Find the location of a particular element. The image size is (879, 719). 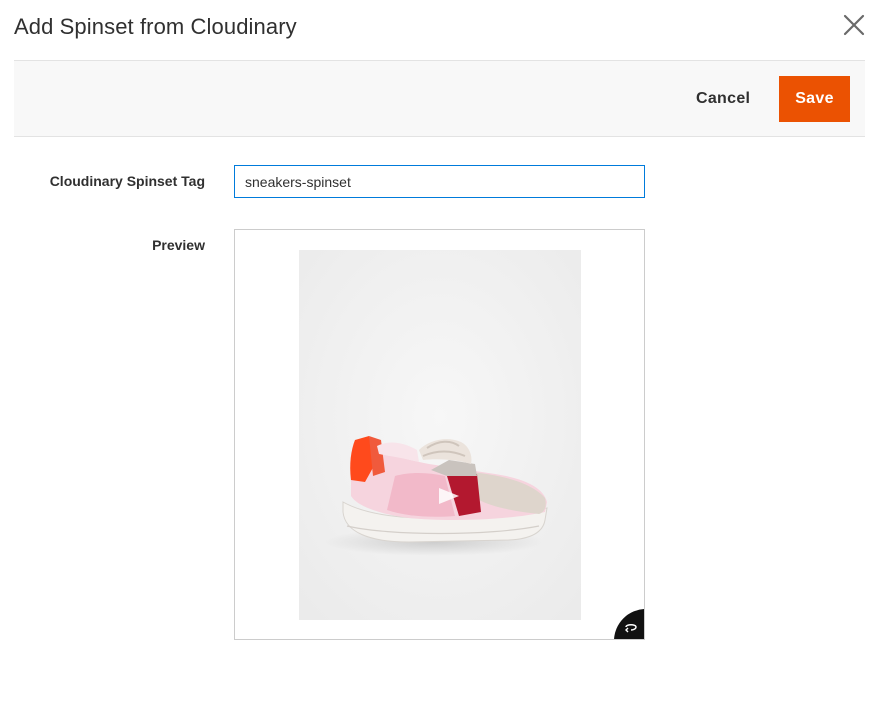

spin-360-icon is located at coordinates (631, 628).